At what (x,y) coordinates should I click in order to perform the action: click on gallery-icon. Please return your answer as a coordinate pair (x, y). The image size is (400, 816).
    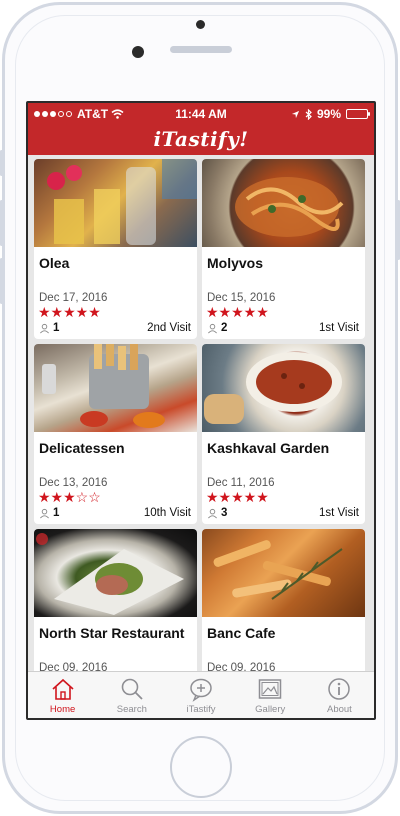
    Looking at the image, I should click on (270, 689).